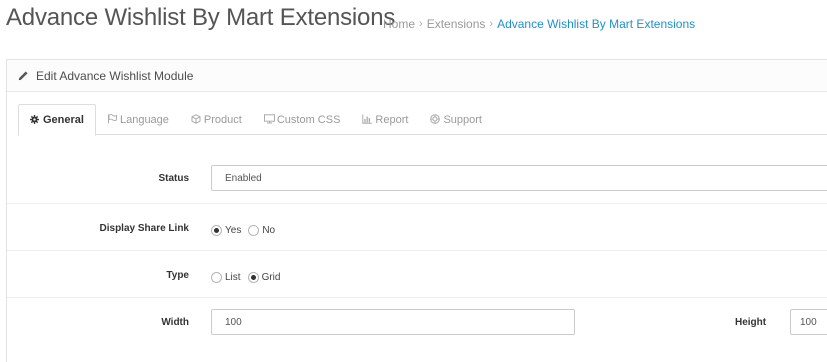  Describe the element at coordinates (417, 274) in the screenshot. I see `type-row: Type List Grid` at that location.